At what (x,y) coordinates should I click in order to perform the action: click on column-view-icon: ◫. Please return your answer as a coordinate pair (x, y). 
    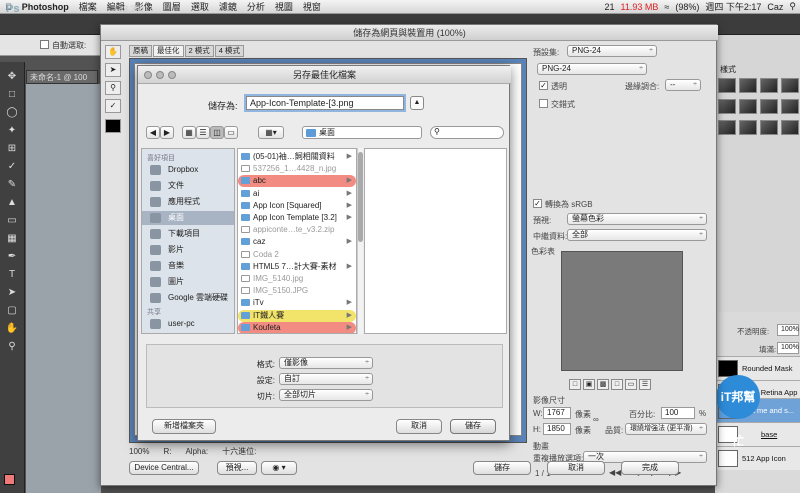
    Looking at the image, I should click on (217, 132).